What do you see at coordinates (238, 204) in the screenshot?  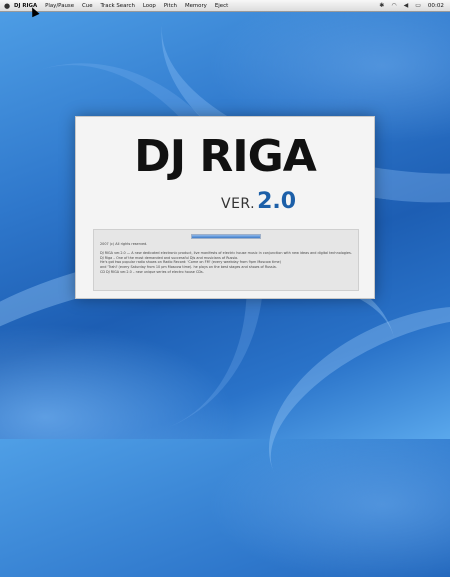 I see `version-prefix: VER.` at bounding box center [238, 204].